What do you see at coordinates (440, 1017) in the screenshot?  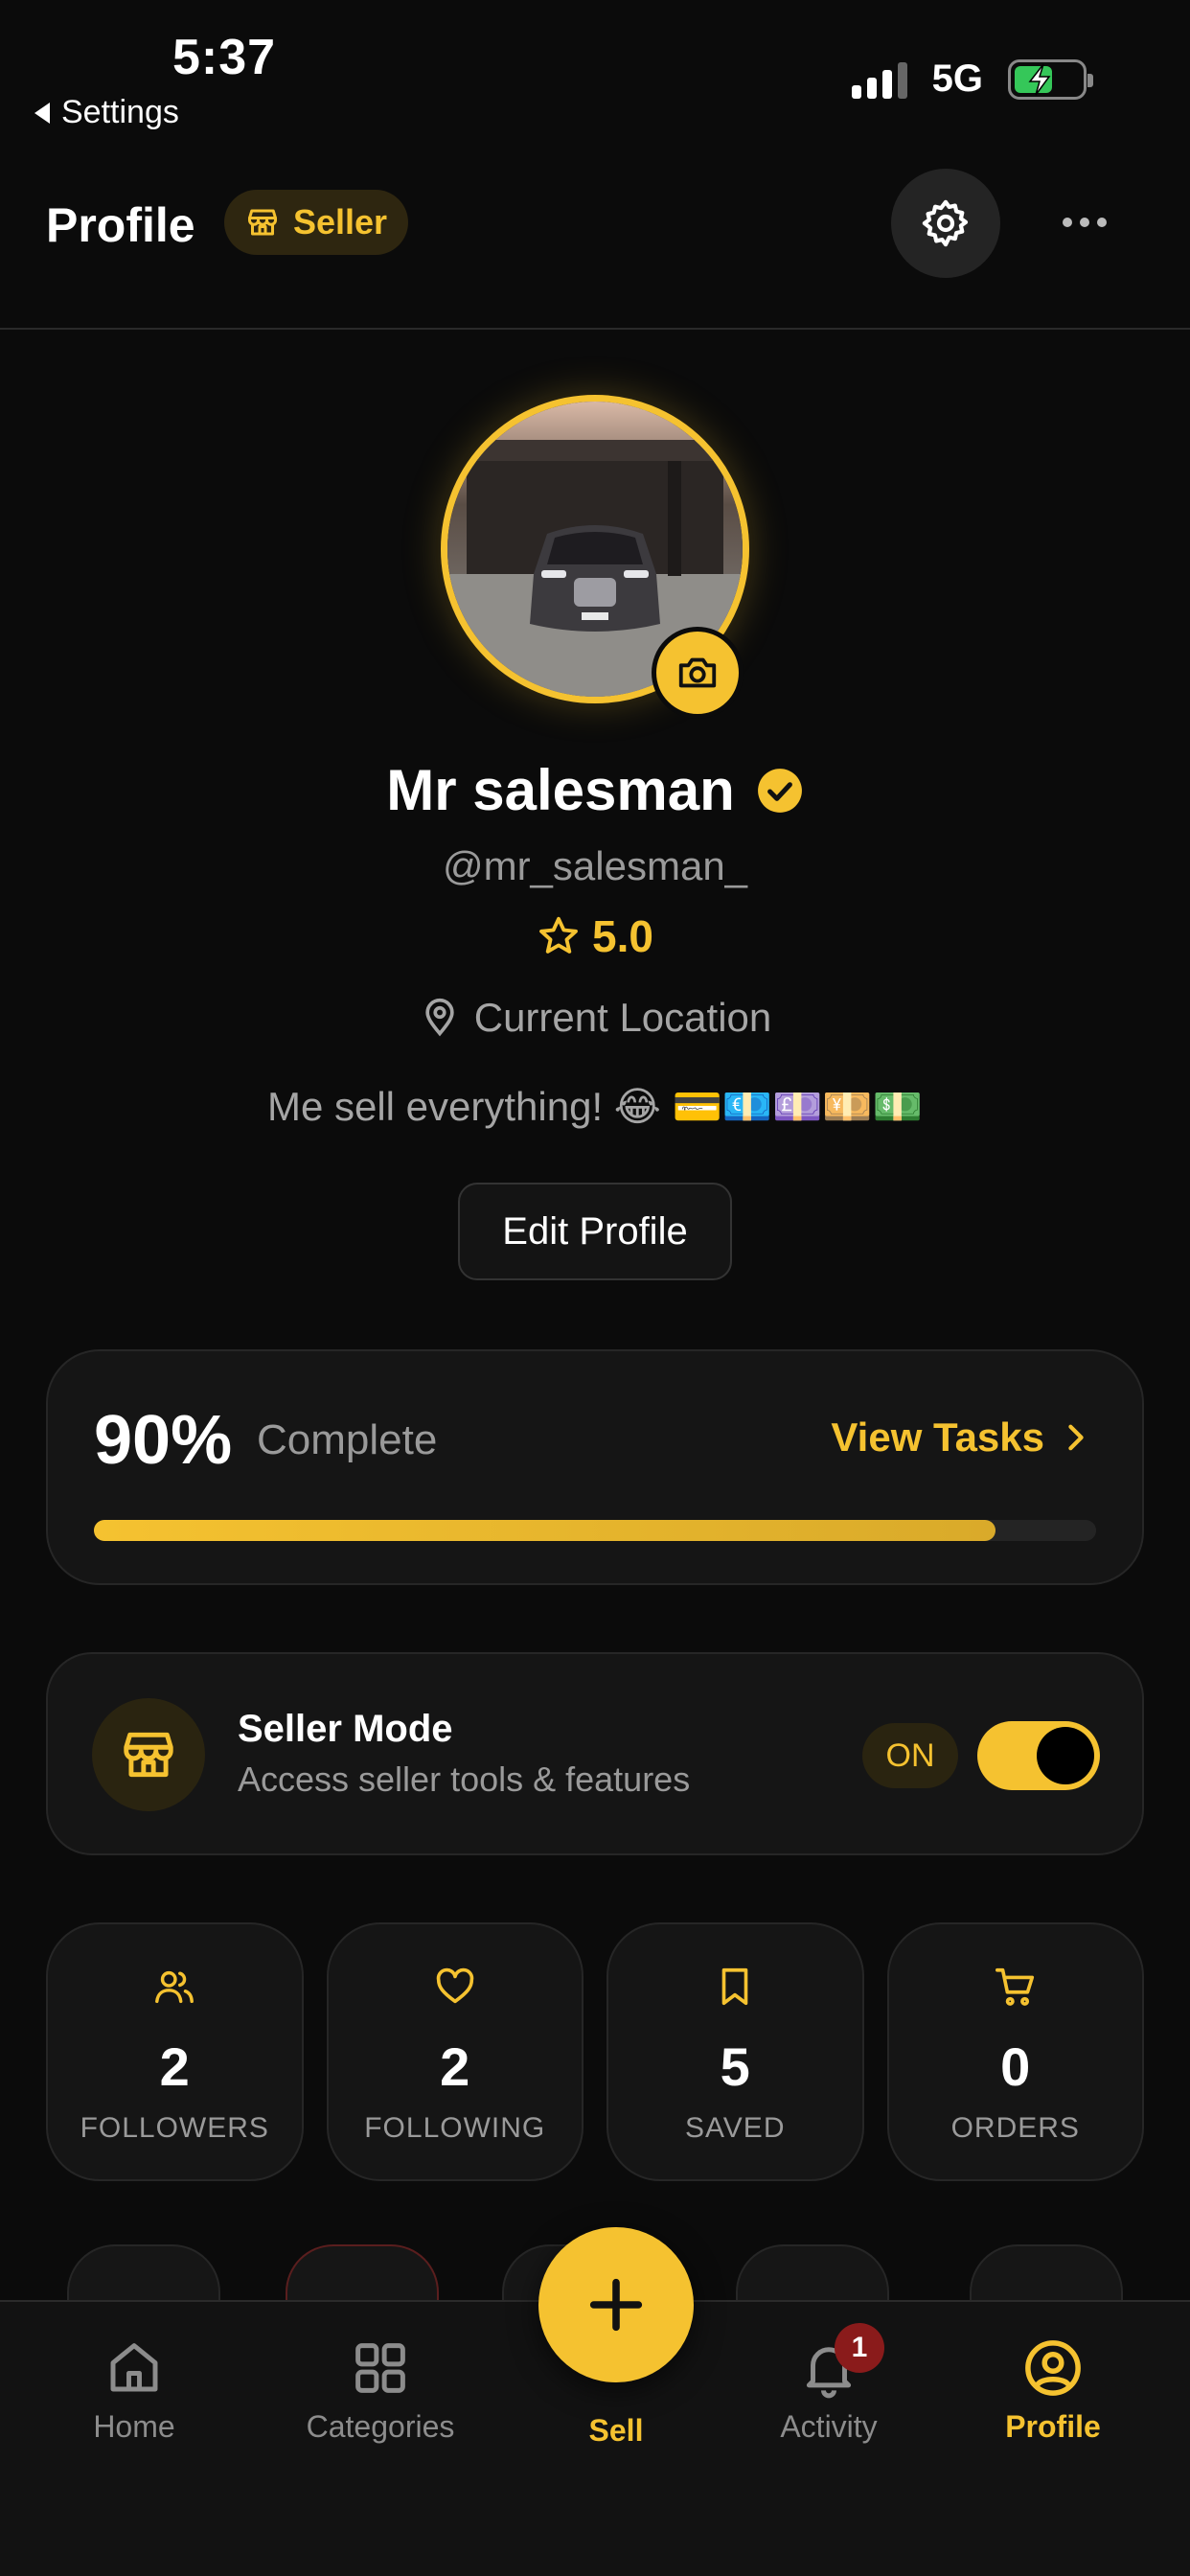 I see `location-pin-icon` at bounding box center [440, 1017].